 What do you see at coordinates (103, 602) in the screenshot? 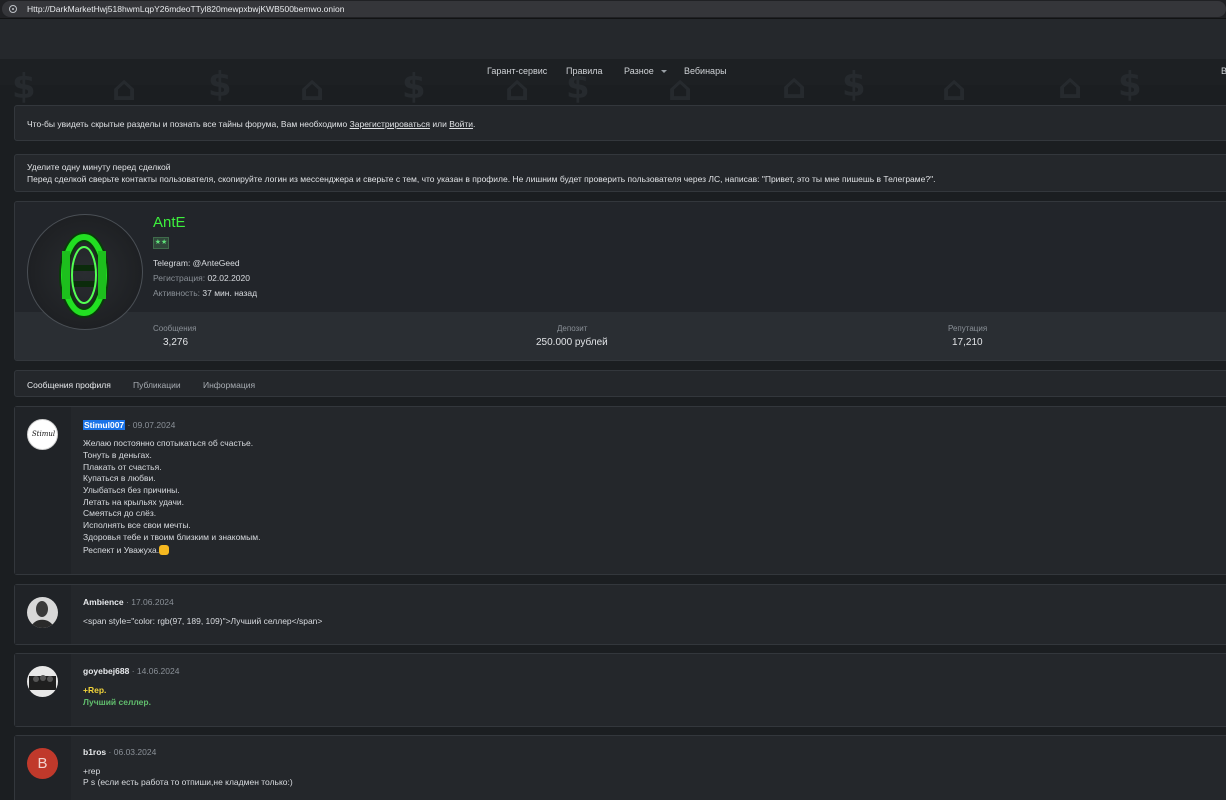
I see `post-author: Ambience` at bounding box center [103, 602].